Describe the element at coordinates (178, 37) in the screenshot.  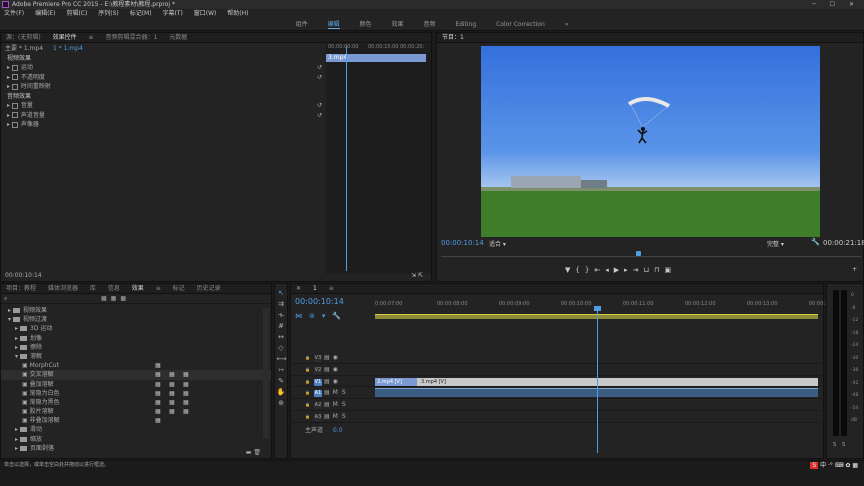
I see `tab-metadata: 元数据` at that location.